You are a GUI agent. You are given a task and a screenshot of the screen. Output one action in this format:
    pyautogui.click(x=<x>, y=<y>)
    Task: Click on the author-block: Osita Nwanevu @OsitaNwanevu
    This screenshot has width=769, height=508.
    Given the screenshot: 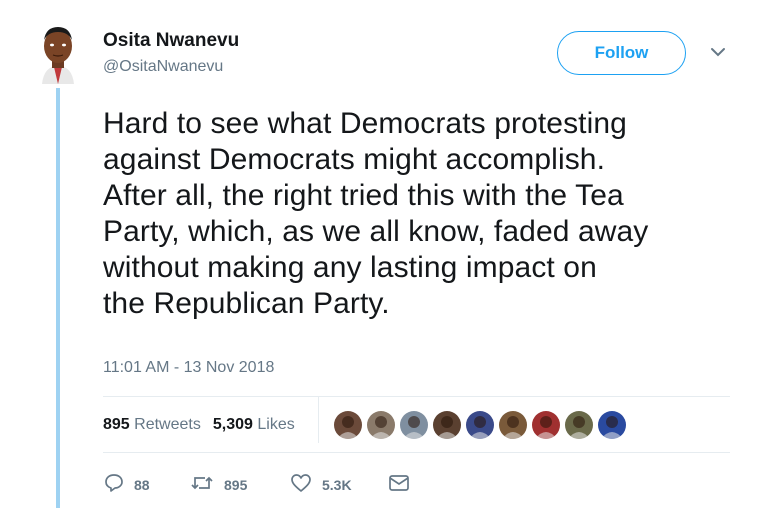 What is the action you would take?
    pyautogui.click(x=171, y=53)
    